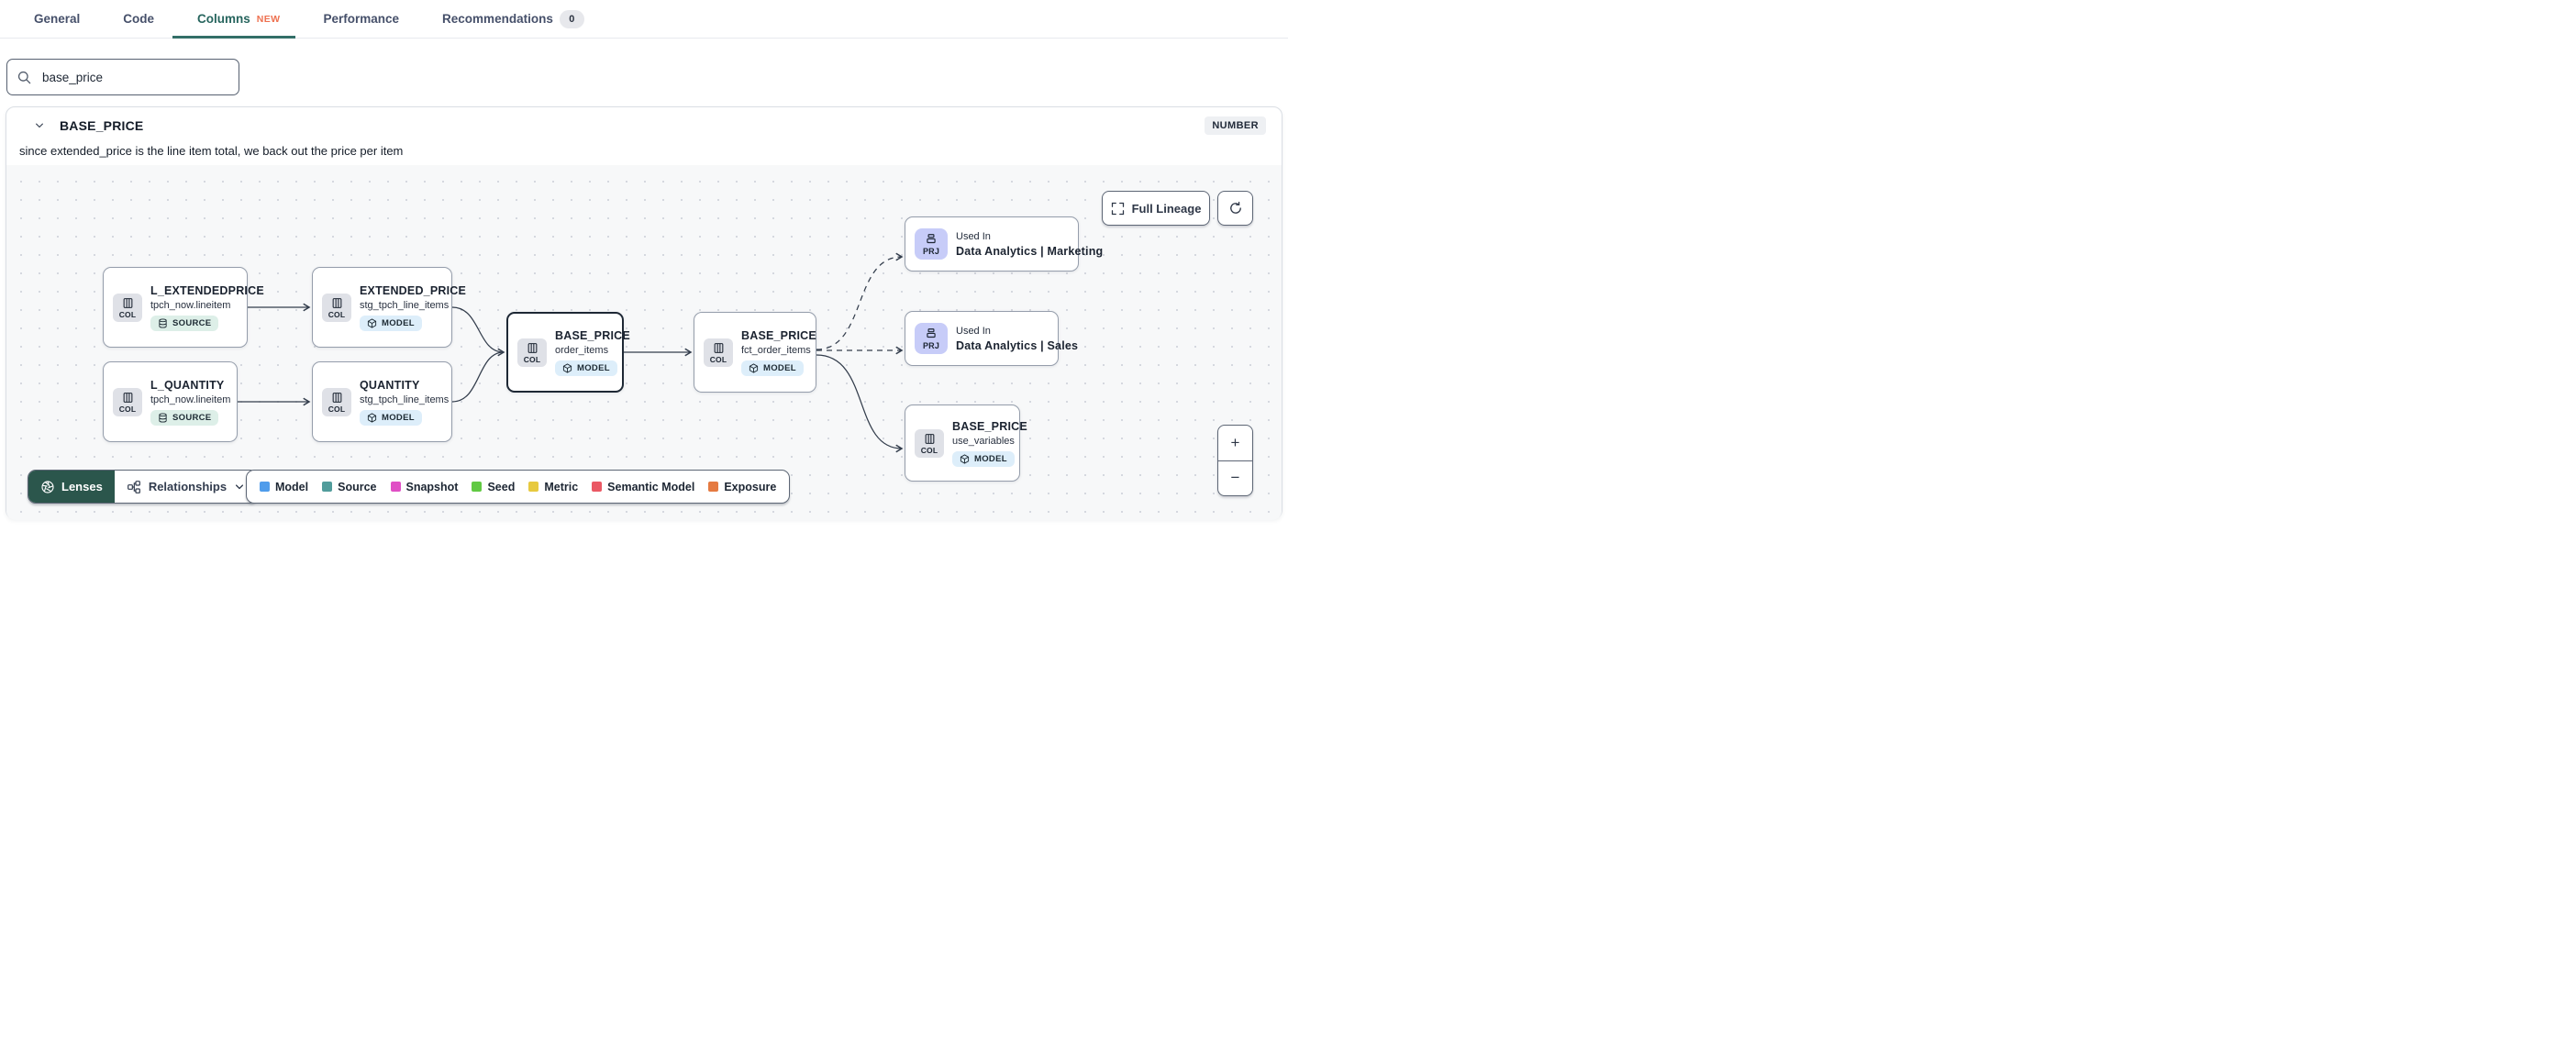 Image resolution: width=2576 pixels, height=1053 pixels. I want to click on badge-label: SOURCE, so click(192, 322).